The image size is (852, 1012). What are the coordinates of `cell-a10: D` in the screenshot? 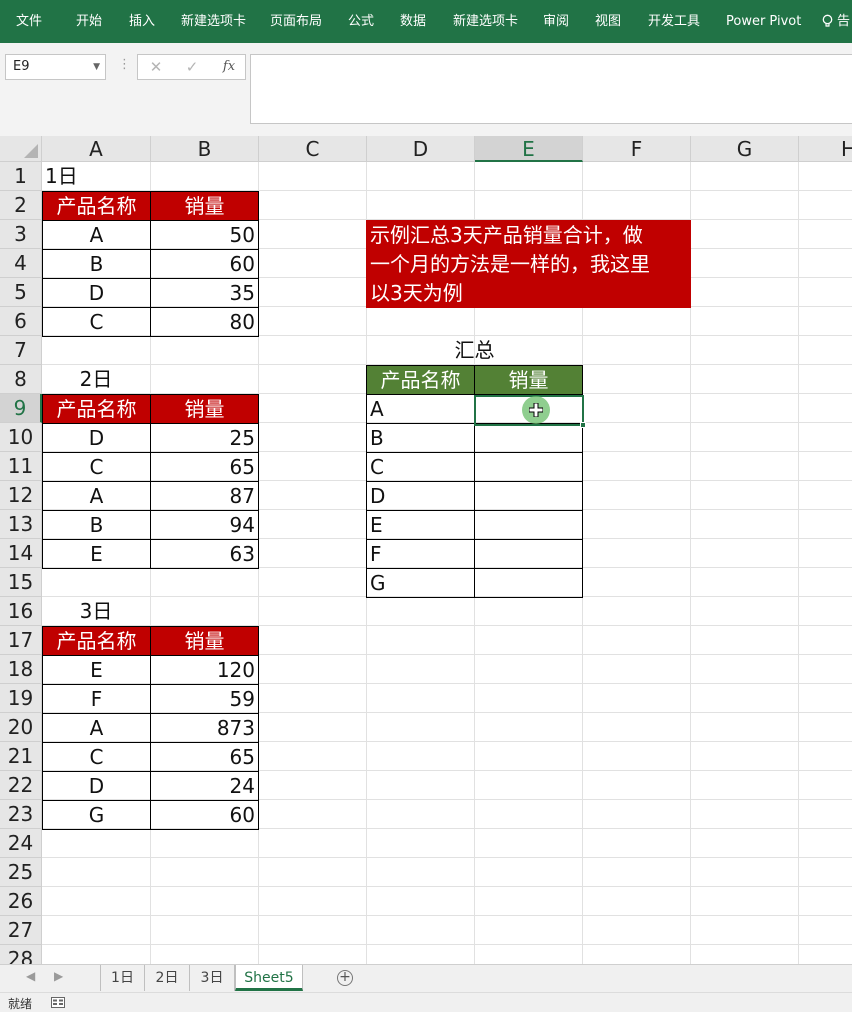 It's located at (96, 438).